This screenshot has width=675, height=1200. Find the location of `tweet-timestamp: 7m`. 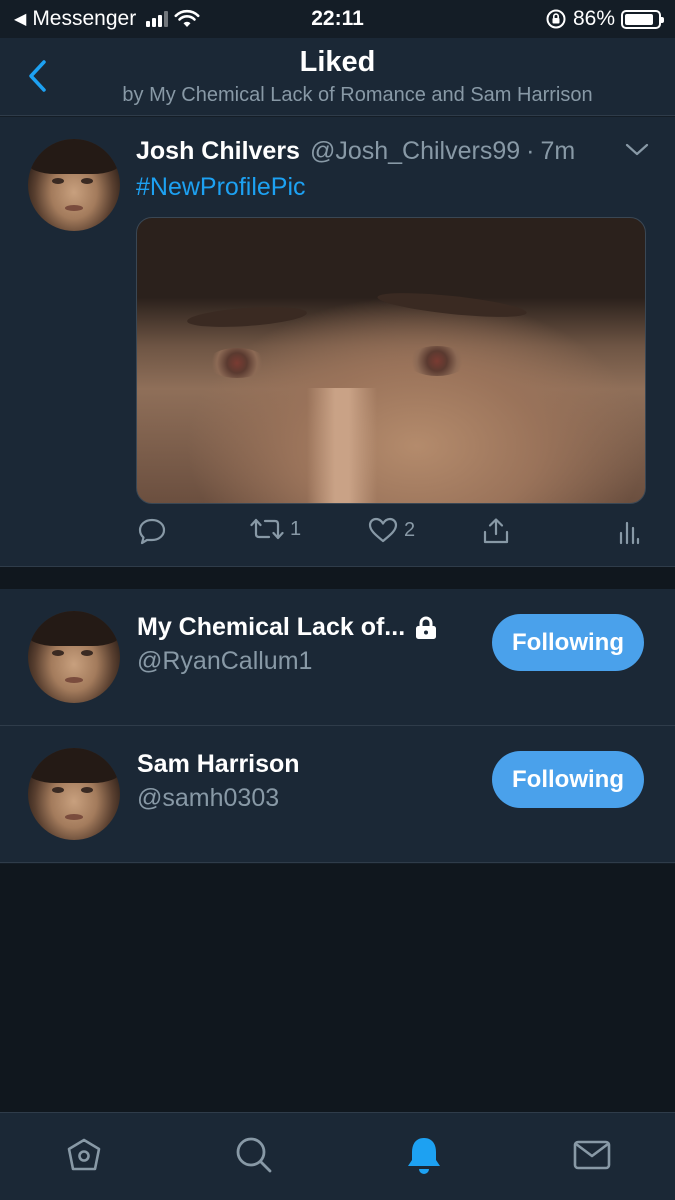

tweet-timestamp: 7m is located at coordinates (558, 151).